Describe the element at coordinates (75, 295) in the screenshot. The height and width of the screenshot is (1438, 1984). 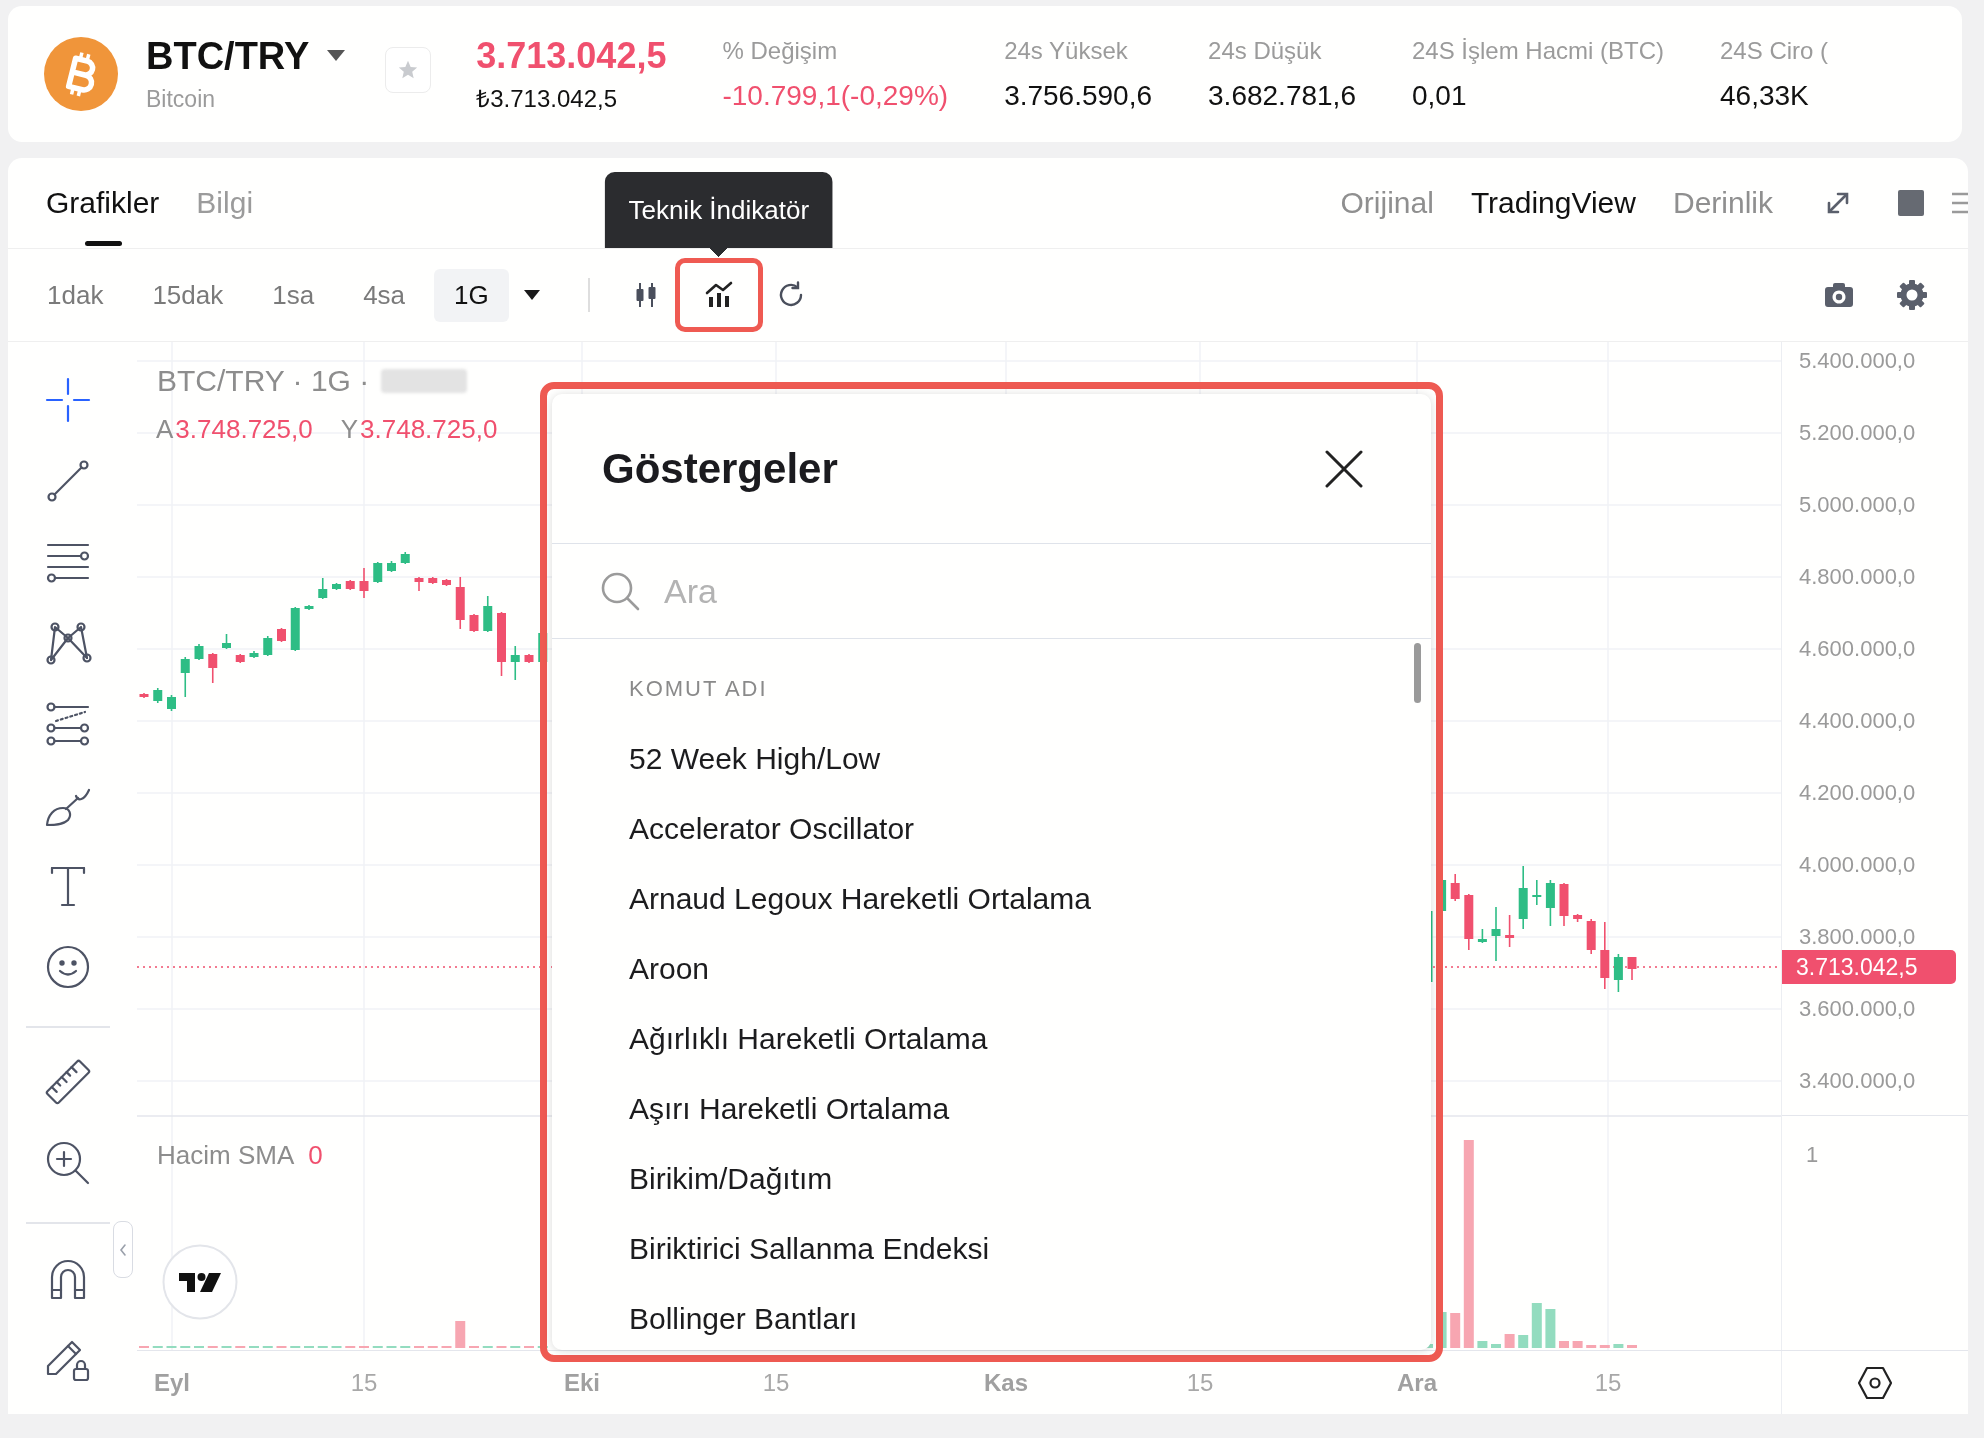
I see `interval-button: 1dak` at that location.